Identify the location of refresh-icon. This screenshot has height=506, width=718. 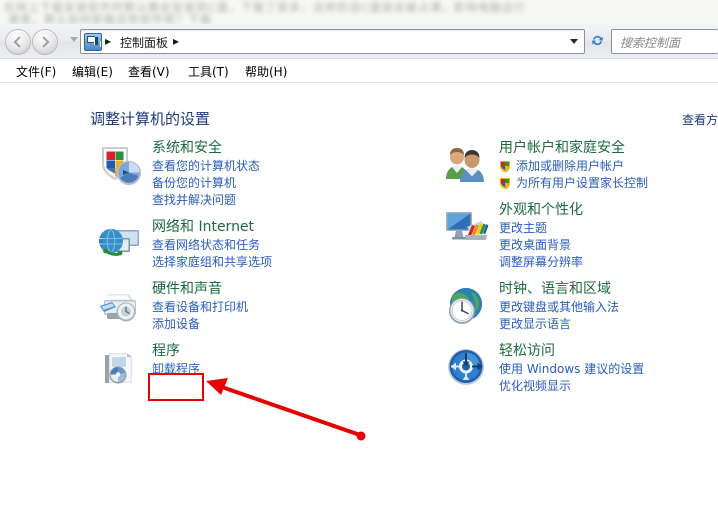
(597, 40).